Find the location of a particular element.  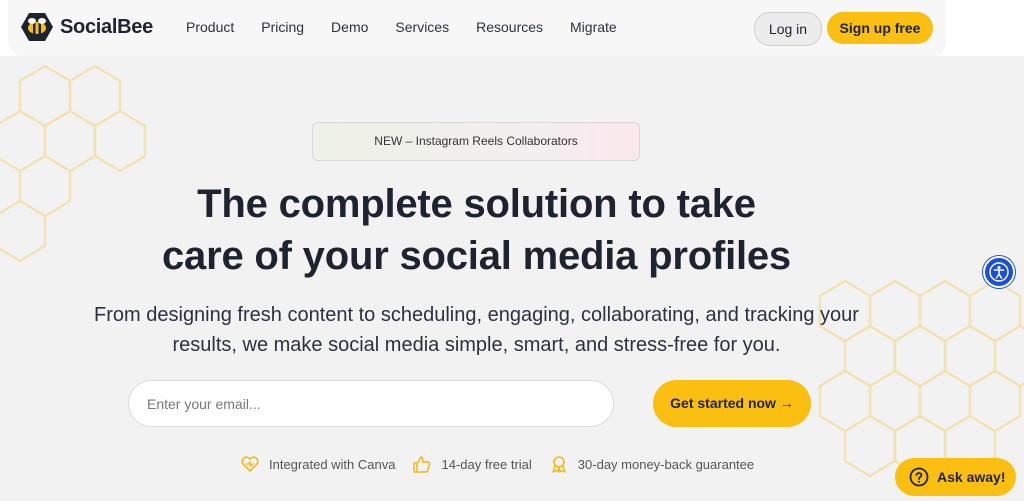

announcement-badge: NEW – Instagram Reels Collaborators is located at coordinates (476, 141).